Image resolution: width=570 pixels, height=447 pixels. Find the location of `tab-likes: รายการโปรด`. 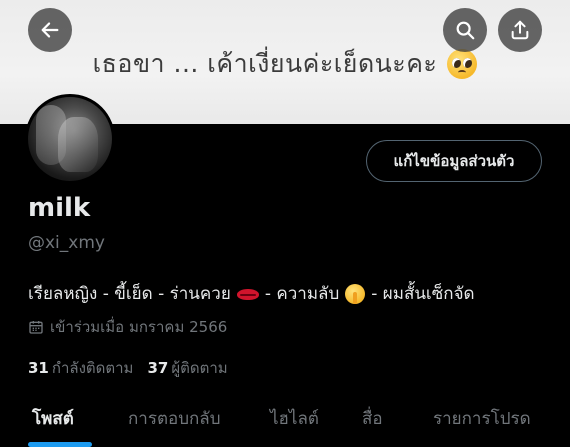

tab-likes: รายการโปรด is located at coordinates (482, 418).